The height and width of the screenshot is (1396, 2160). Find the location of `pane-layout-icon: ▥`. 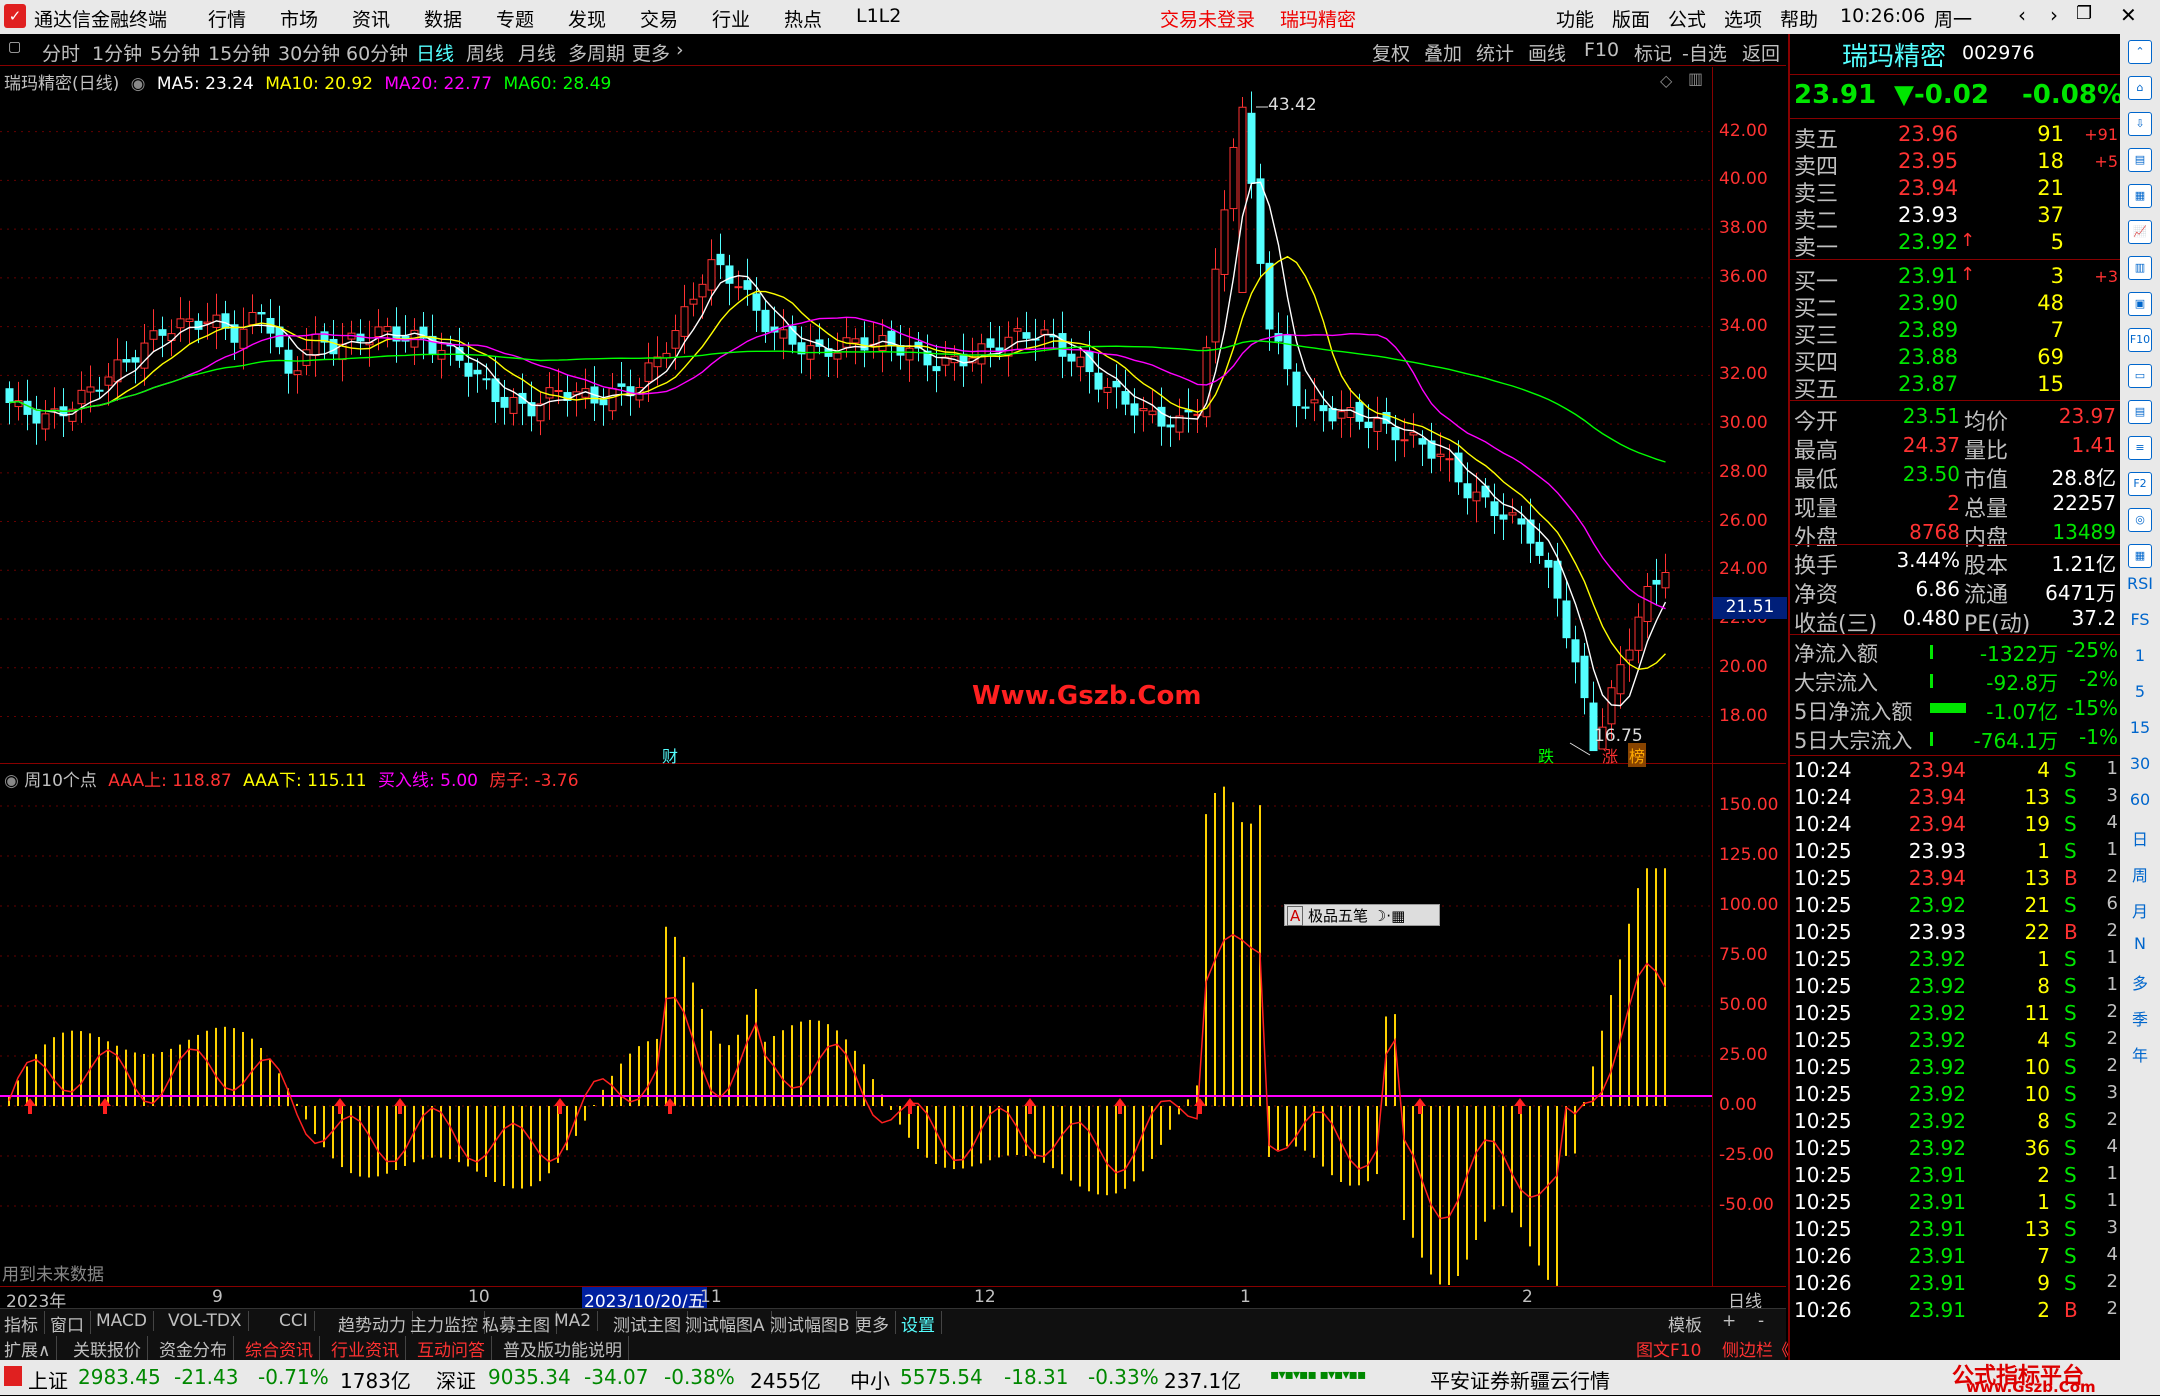

pane-layout-icon: ▥ is located at coordinates (1695, 78).